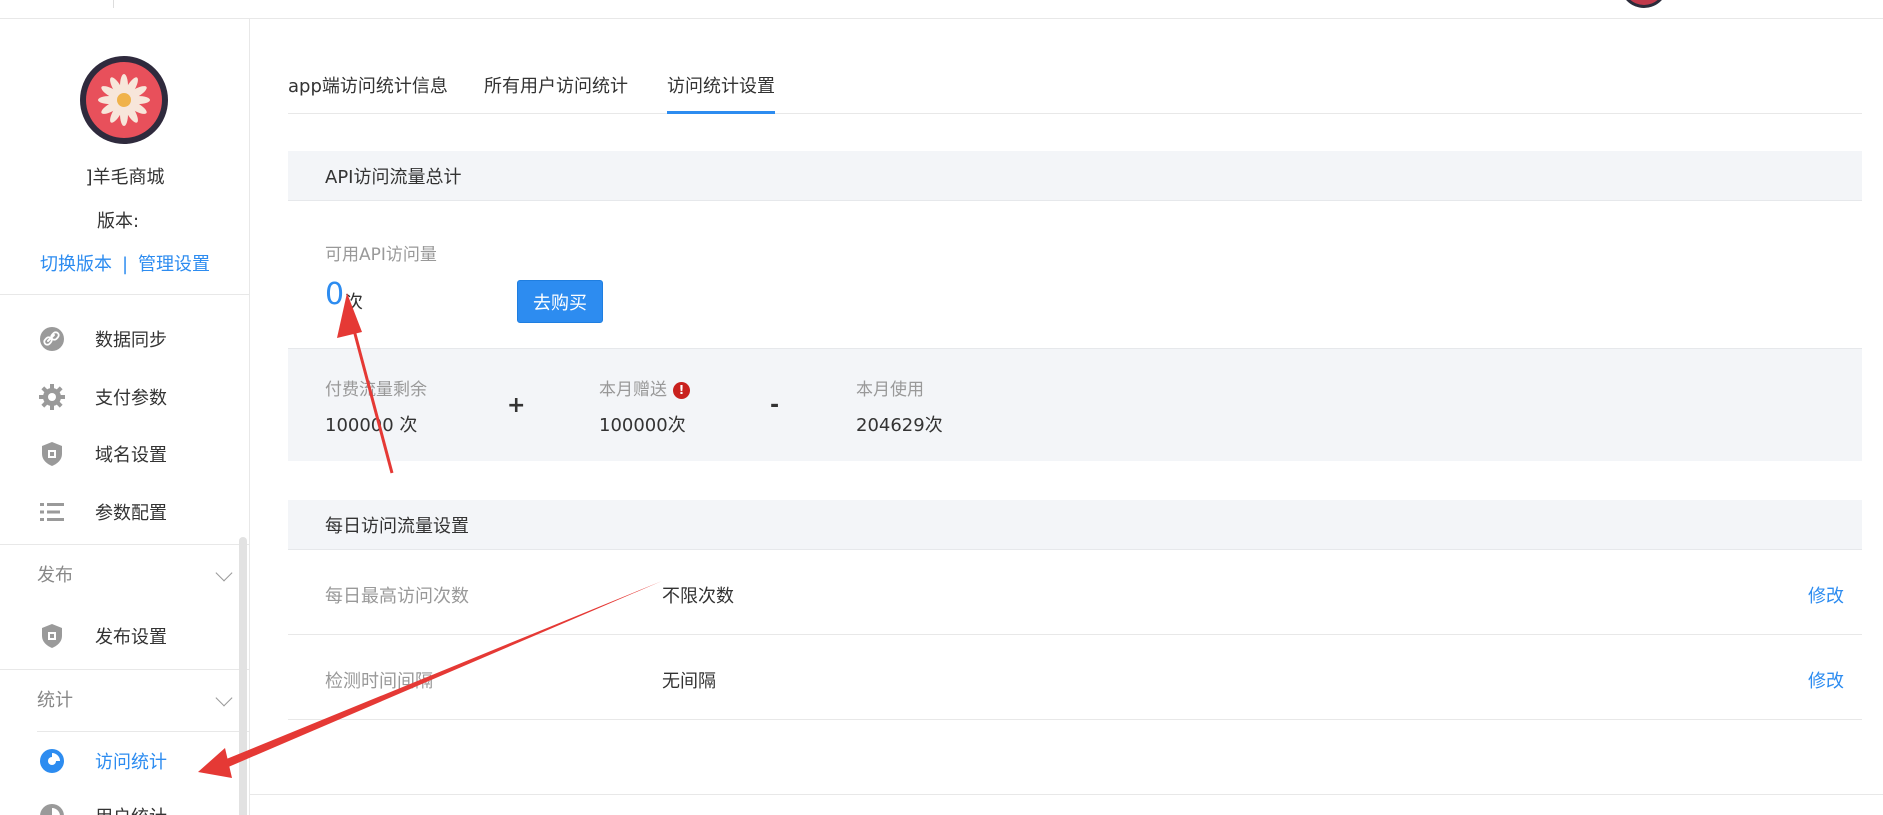  I want to click on sidebar-section-publish: 发布, so click(124, 574).